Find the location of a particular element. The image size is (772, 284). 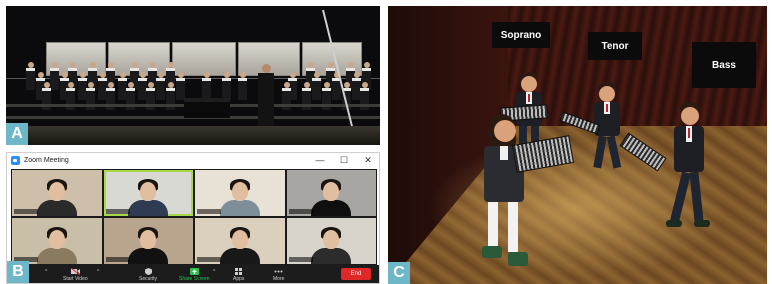

share-screen-icon is located at coordinates (194, 271).